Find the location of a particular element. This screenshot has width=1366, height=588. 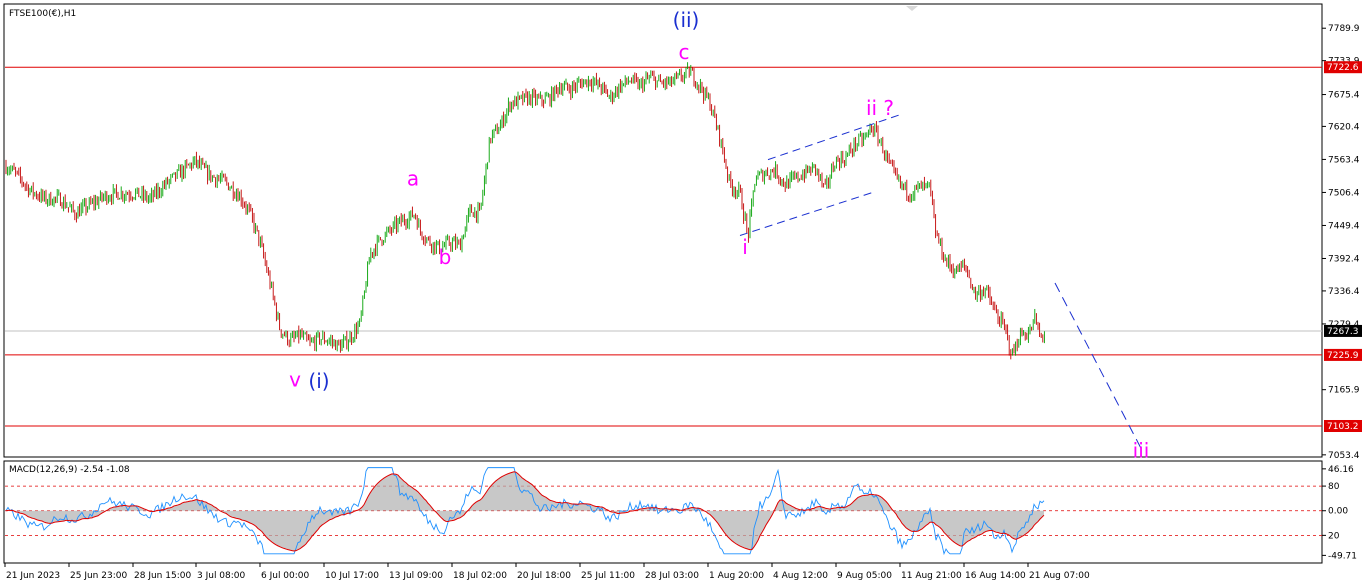

price-tick-label: 7675.4 is located at coordinates (1344, 96).